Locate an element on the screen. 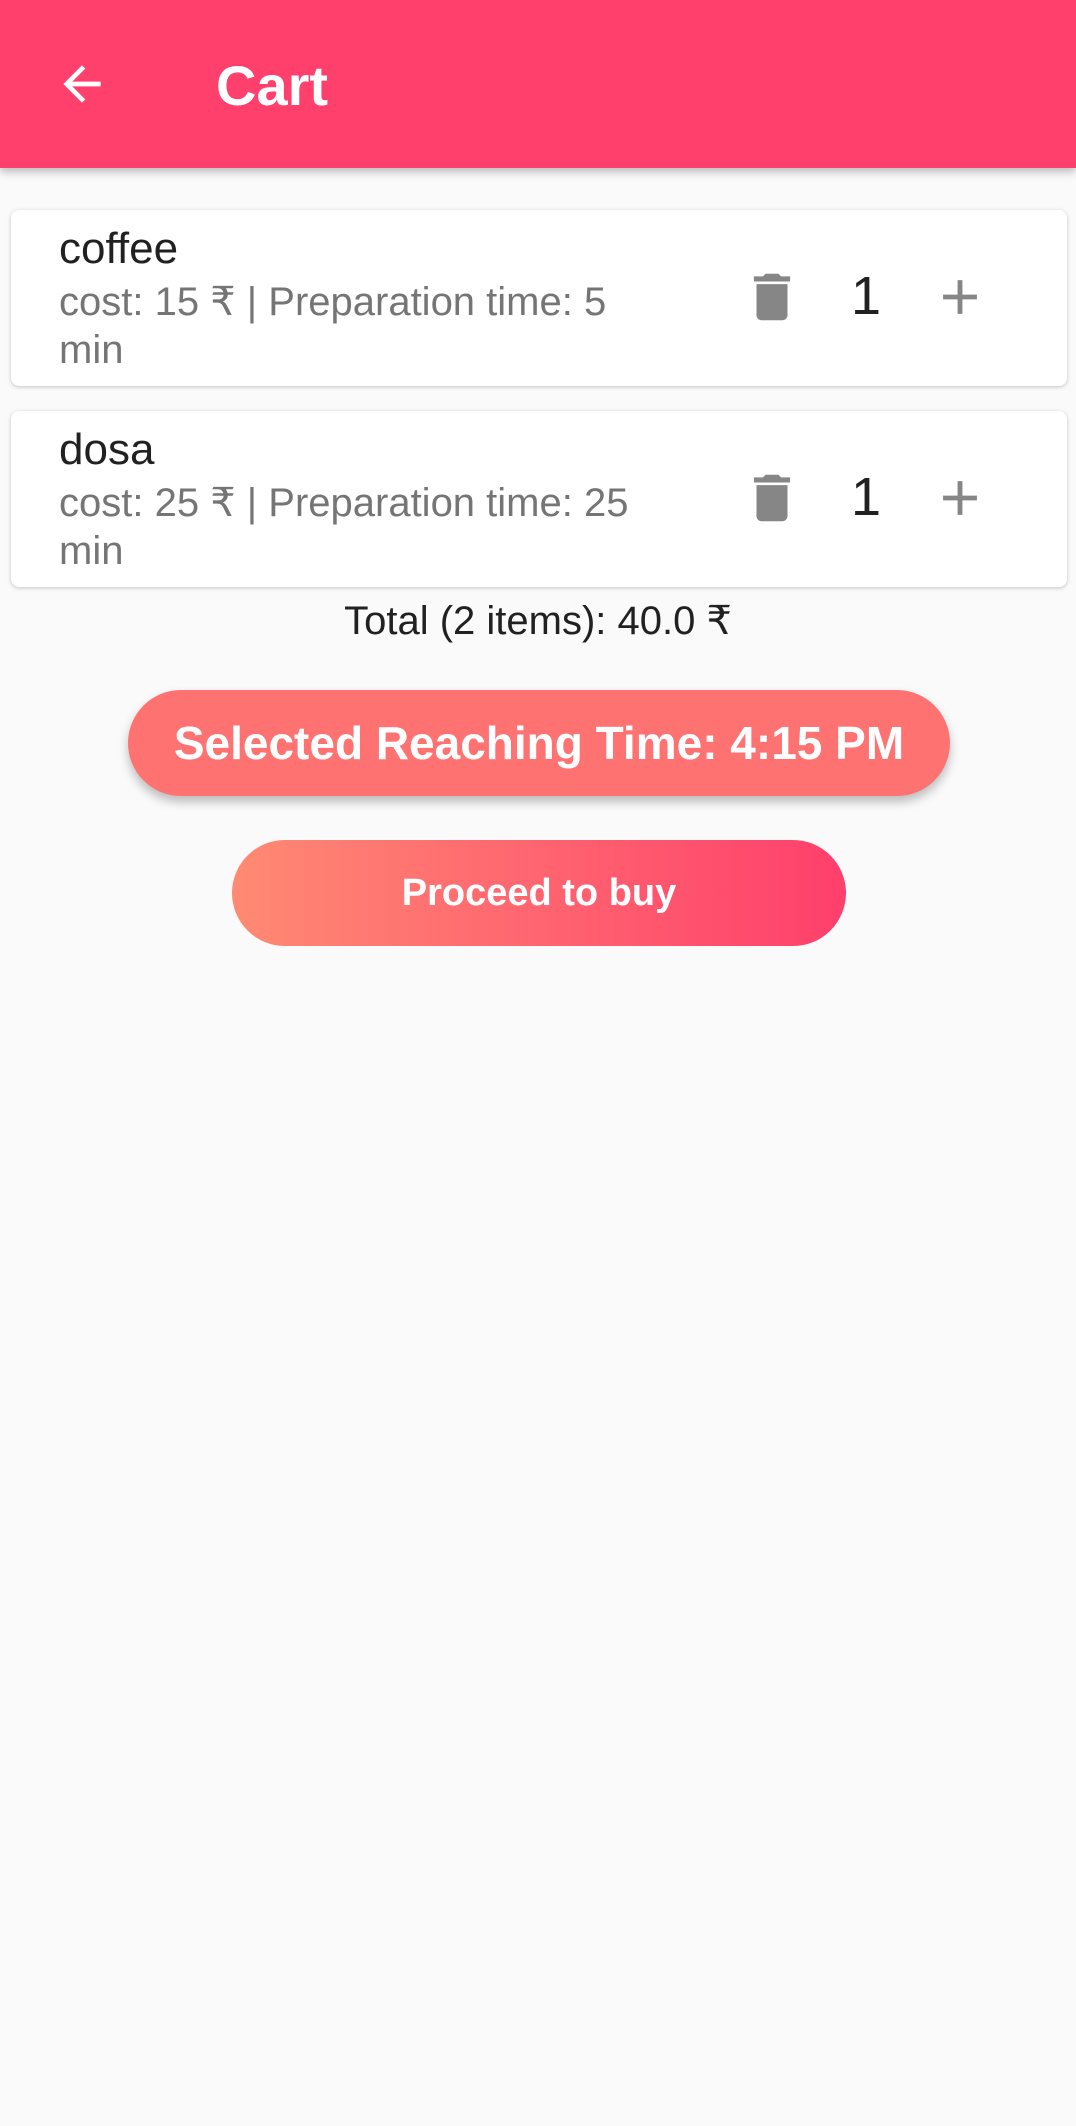 The image size is (1076, 2126). proceed-to-buy-button: Proceed to buy is located at coordinates (539, 893).